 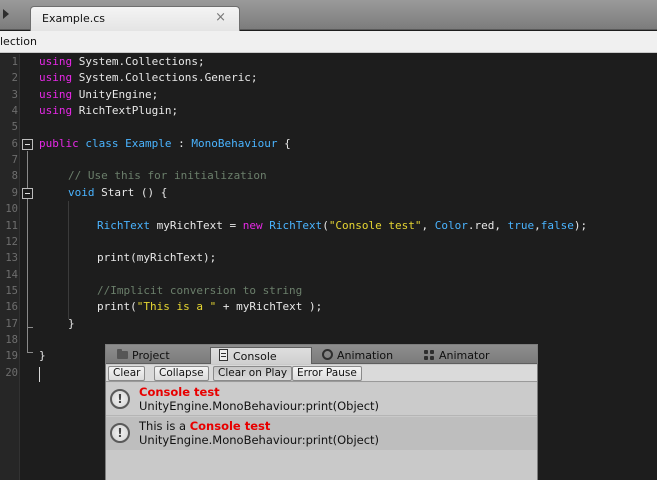 What do you see at coordinates (375, 225) in the screenshot?
I see `string-literal: "Console test"` at bounding box center [375, 225].